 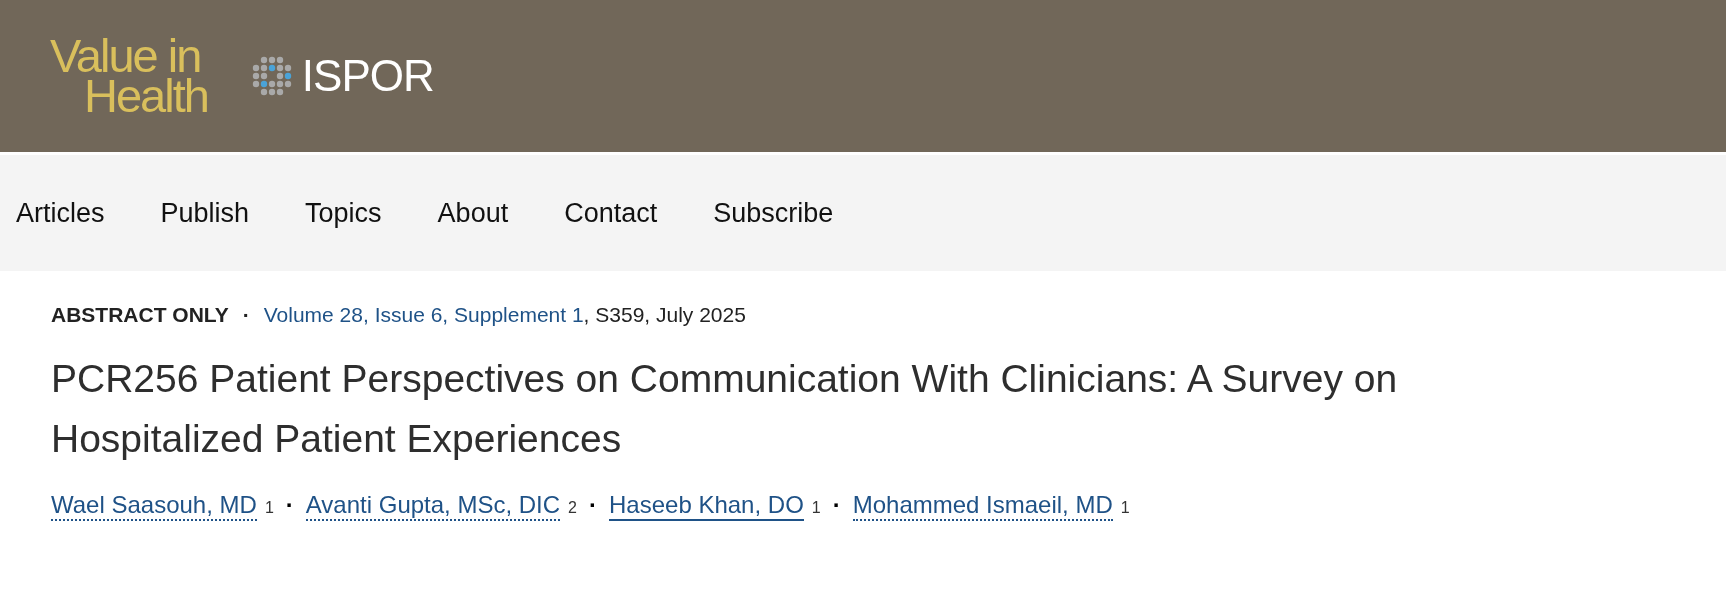 I want to click on partner-logo: ISPOR, so click(x=367, y=76).